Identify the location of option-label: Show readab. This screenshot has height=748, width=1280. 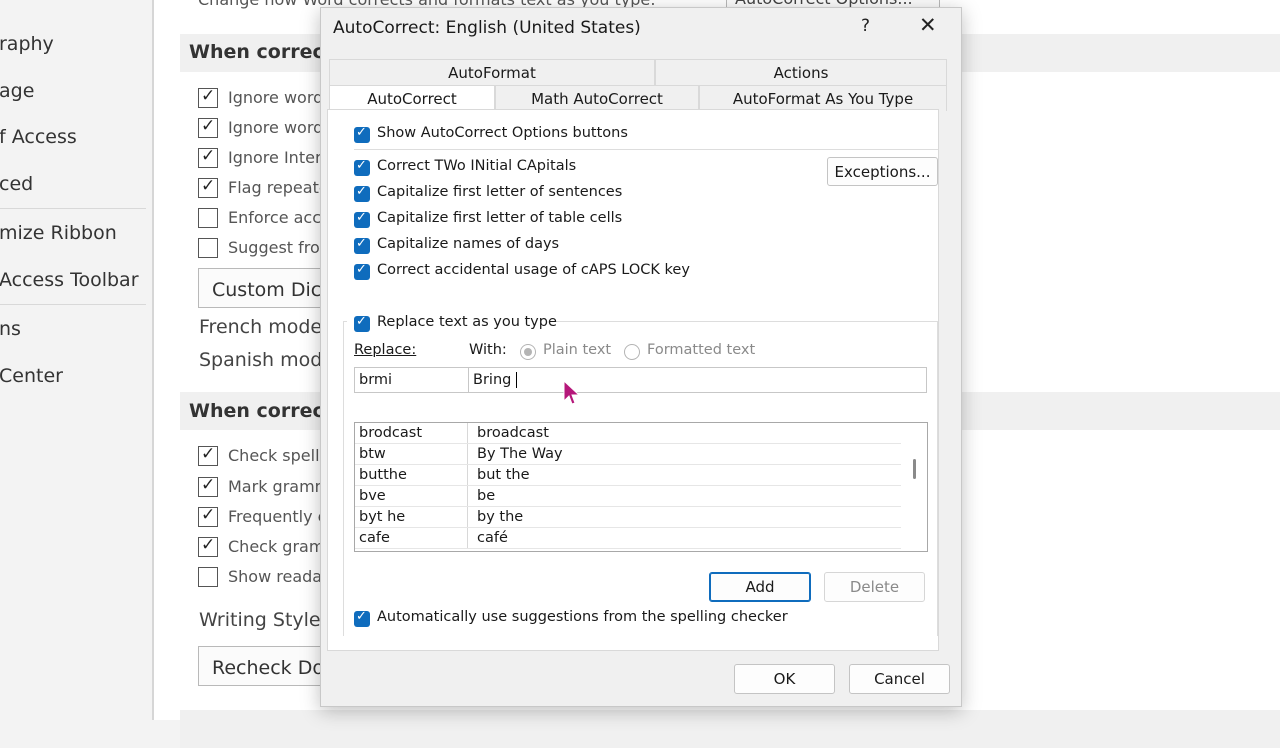
(280, 576).